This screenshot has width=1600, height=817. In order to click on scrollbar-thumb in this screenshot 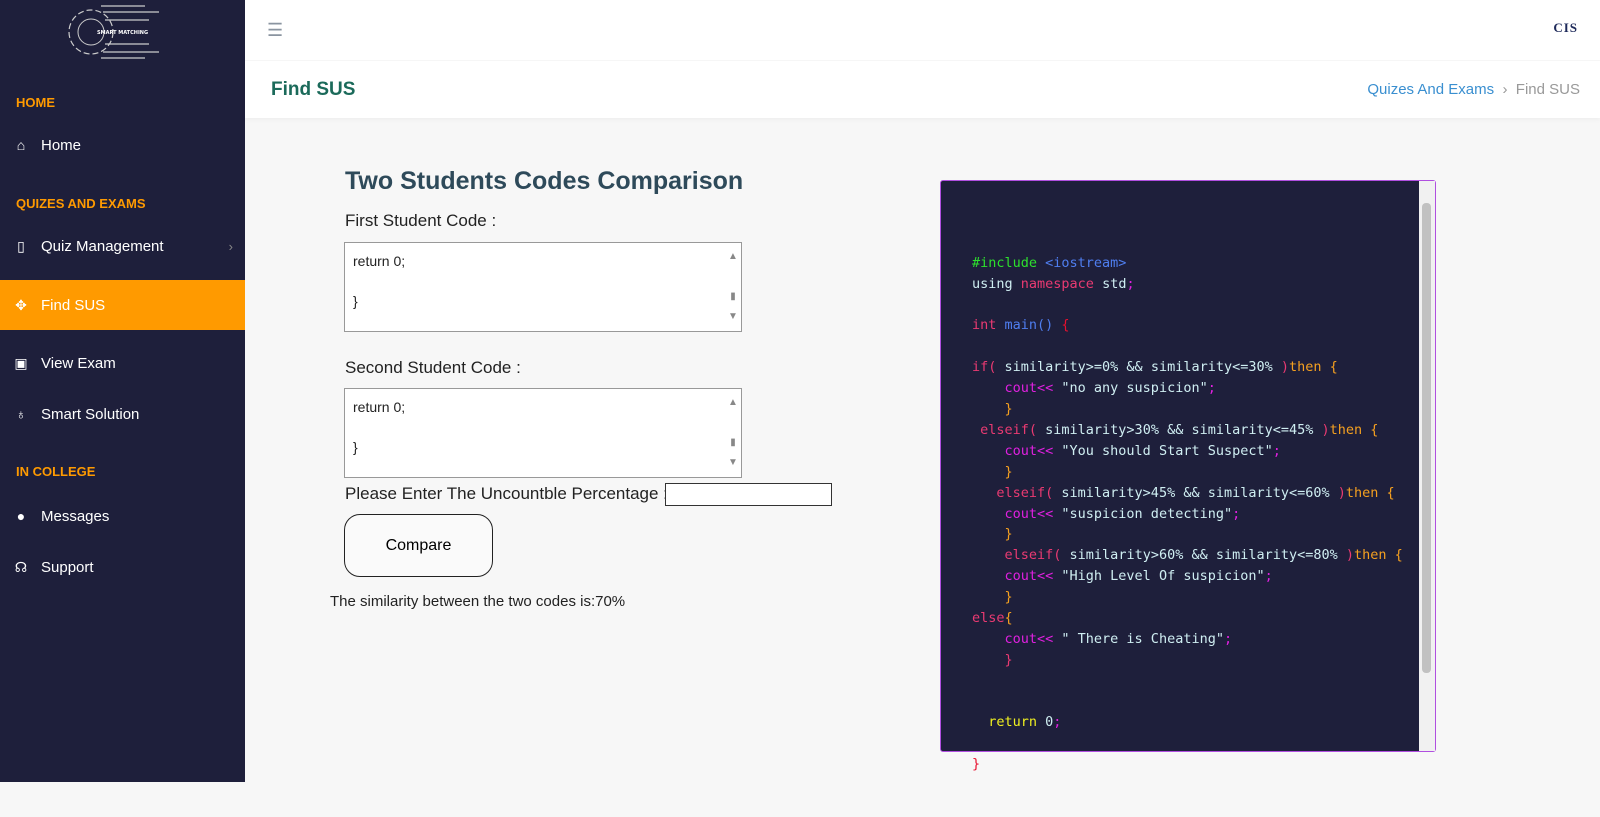, I will do `click(1426, 438)`.